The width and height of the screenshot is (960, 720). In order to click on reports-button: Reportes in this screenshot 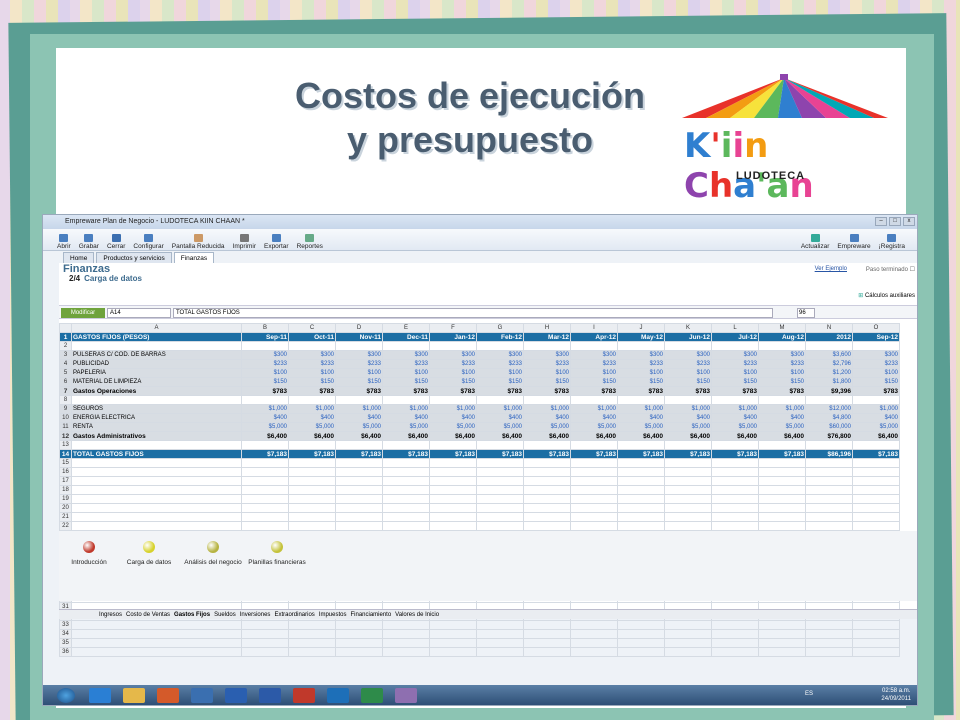, I will do `click(310, 242)`.